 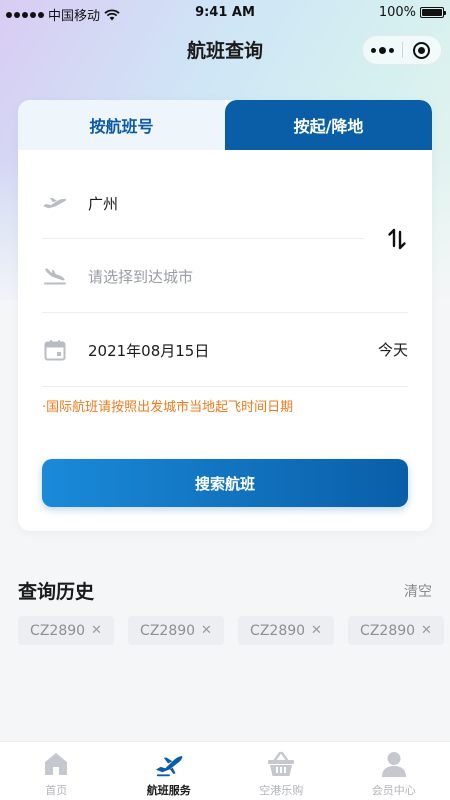 I want to click on departure-city-row: 广州, so click(x=80, y=203).